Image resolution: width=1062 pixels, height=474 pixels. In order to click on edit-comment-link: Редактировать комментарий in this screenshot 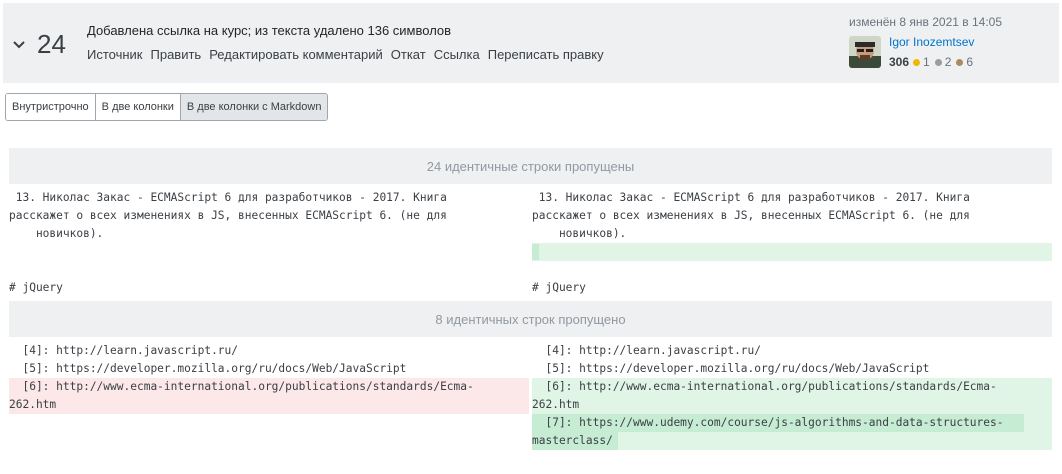, I will do `click(296, 54)`.